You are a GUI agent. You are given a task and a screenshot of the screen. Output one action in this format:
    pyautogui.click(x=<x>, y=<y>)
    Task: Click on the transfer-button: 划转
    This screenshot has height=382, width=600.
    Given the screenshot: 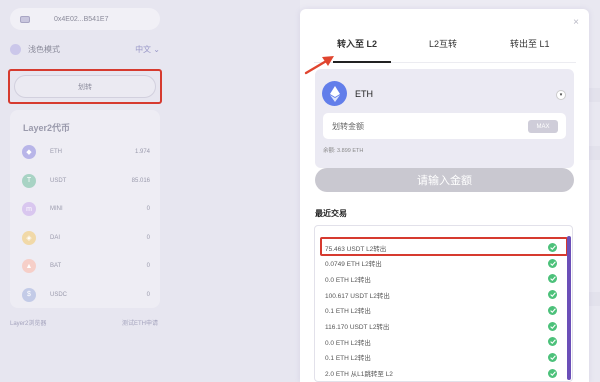 What is the action you would take?
    pyautogui.click(x=85, y=86)
    